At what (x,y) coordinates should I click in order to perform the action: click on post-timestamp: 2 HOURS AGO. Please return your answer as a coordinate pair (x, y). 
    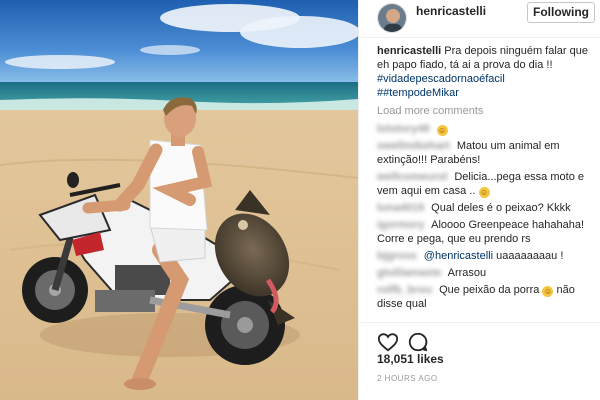
    Looking at the image, I should click on (407, 378).